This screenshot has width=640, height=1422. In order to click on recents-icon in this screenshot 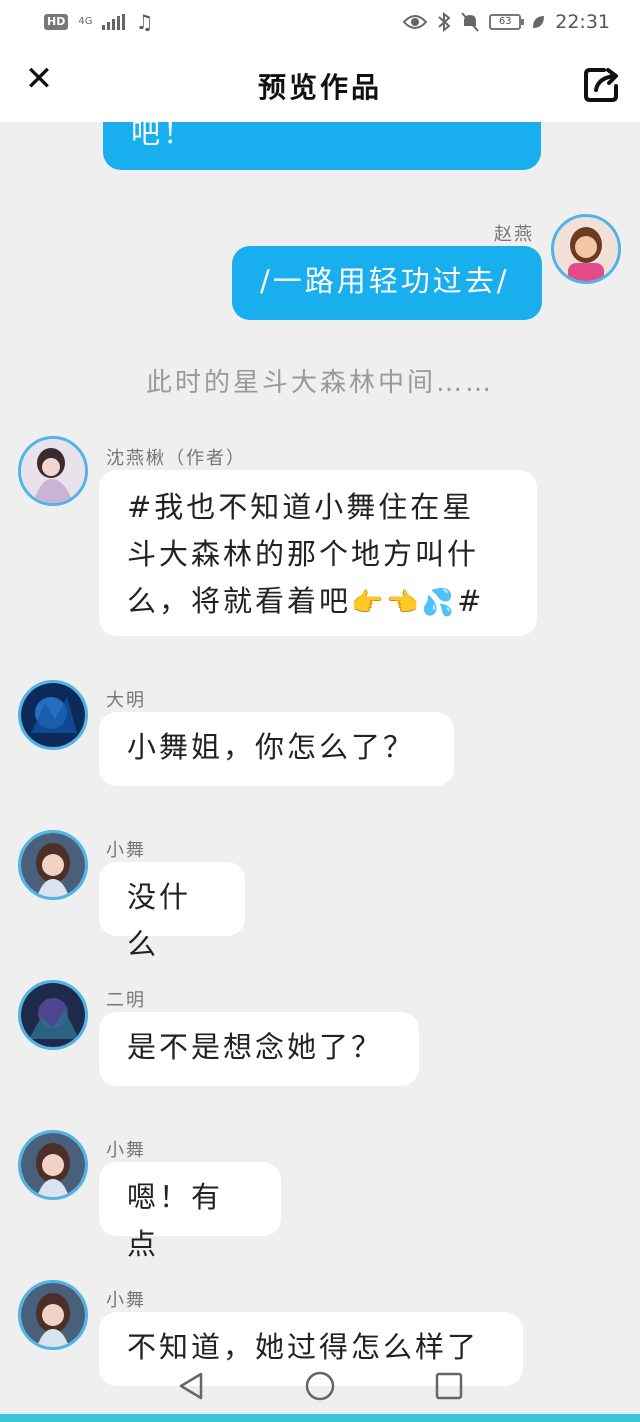, I will do `click(449, 1386)`.